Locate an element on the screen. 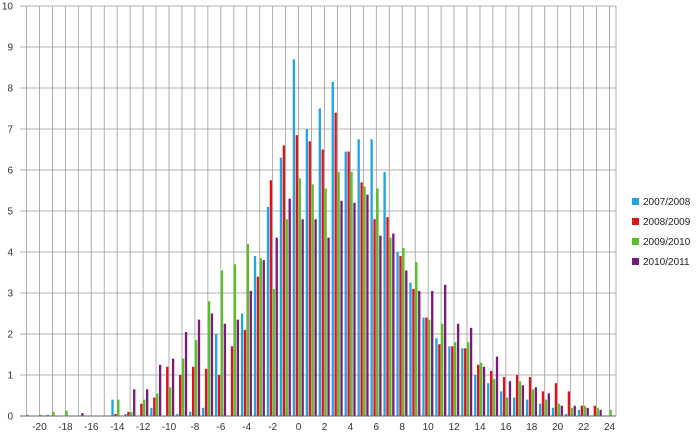  y-tick-label: 6 is located at coordinates (10, 171).